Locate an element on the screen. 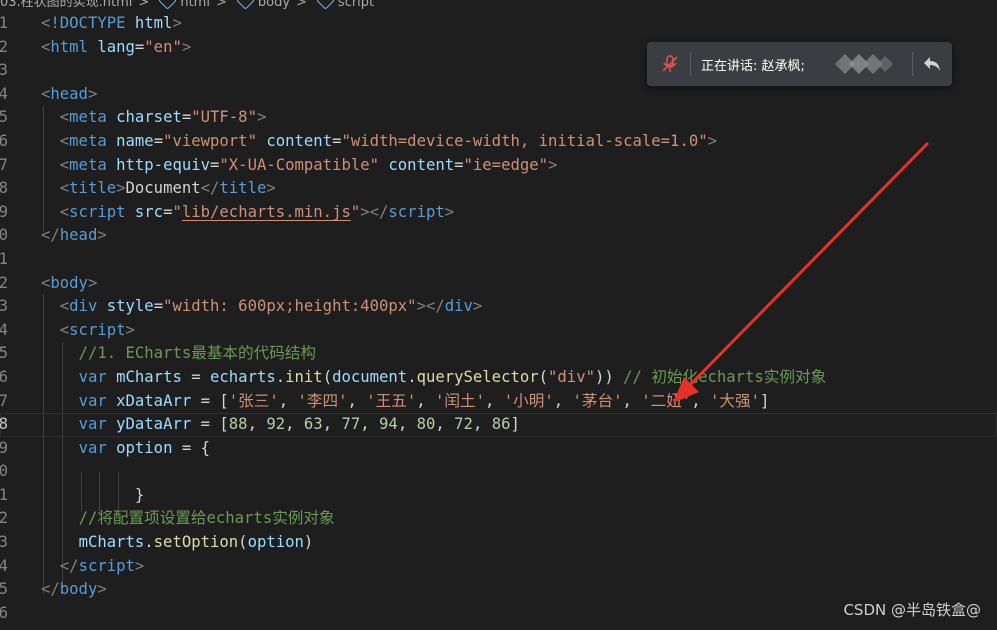  code-line: 2 <body> is located at coordinates (498, 284).